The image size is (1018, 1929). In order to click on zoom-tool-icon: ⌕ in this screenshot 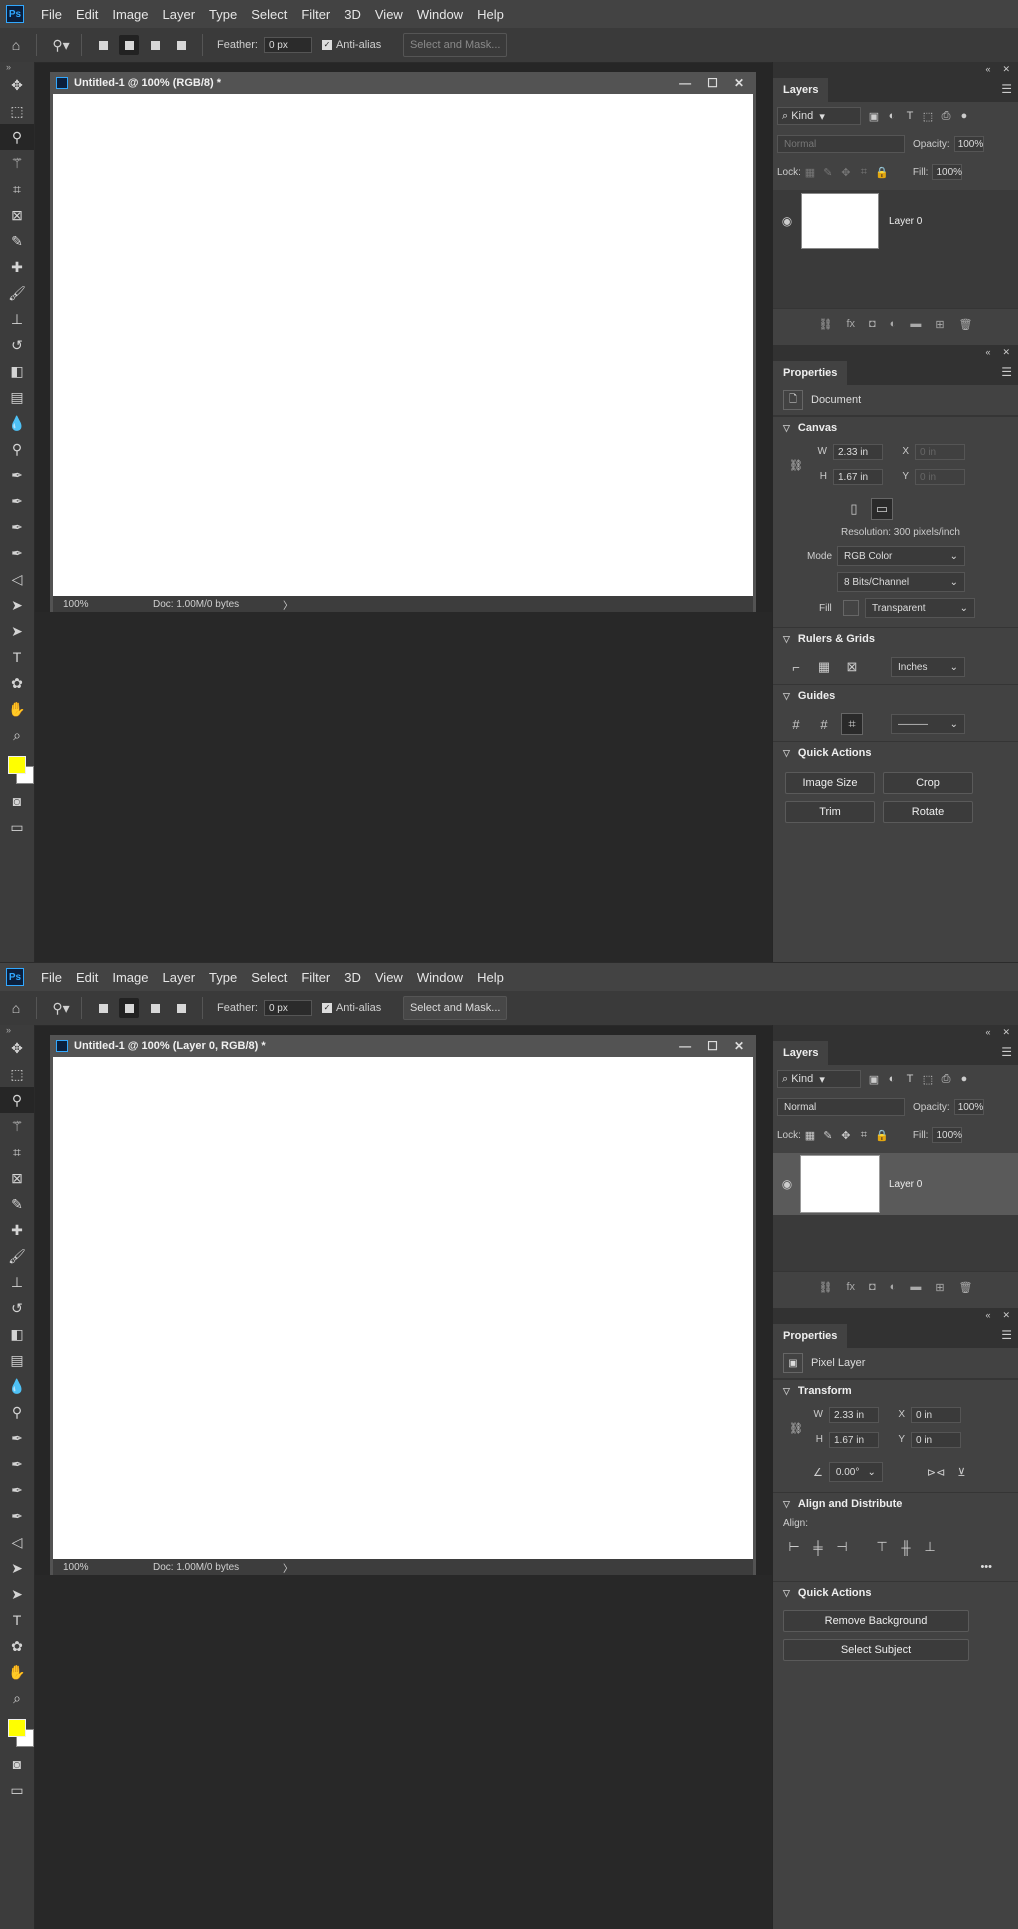, I will do `click(17, 735)`.